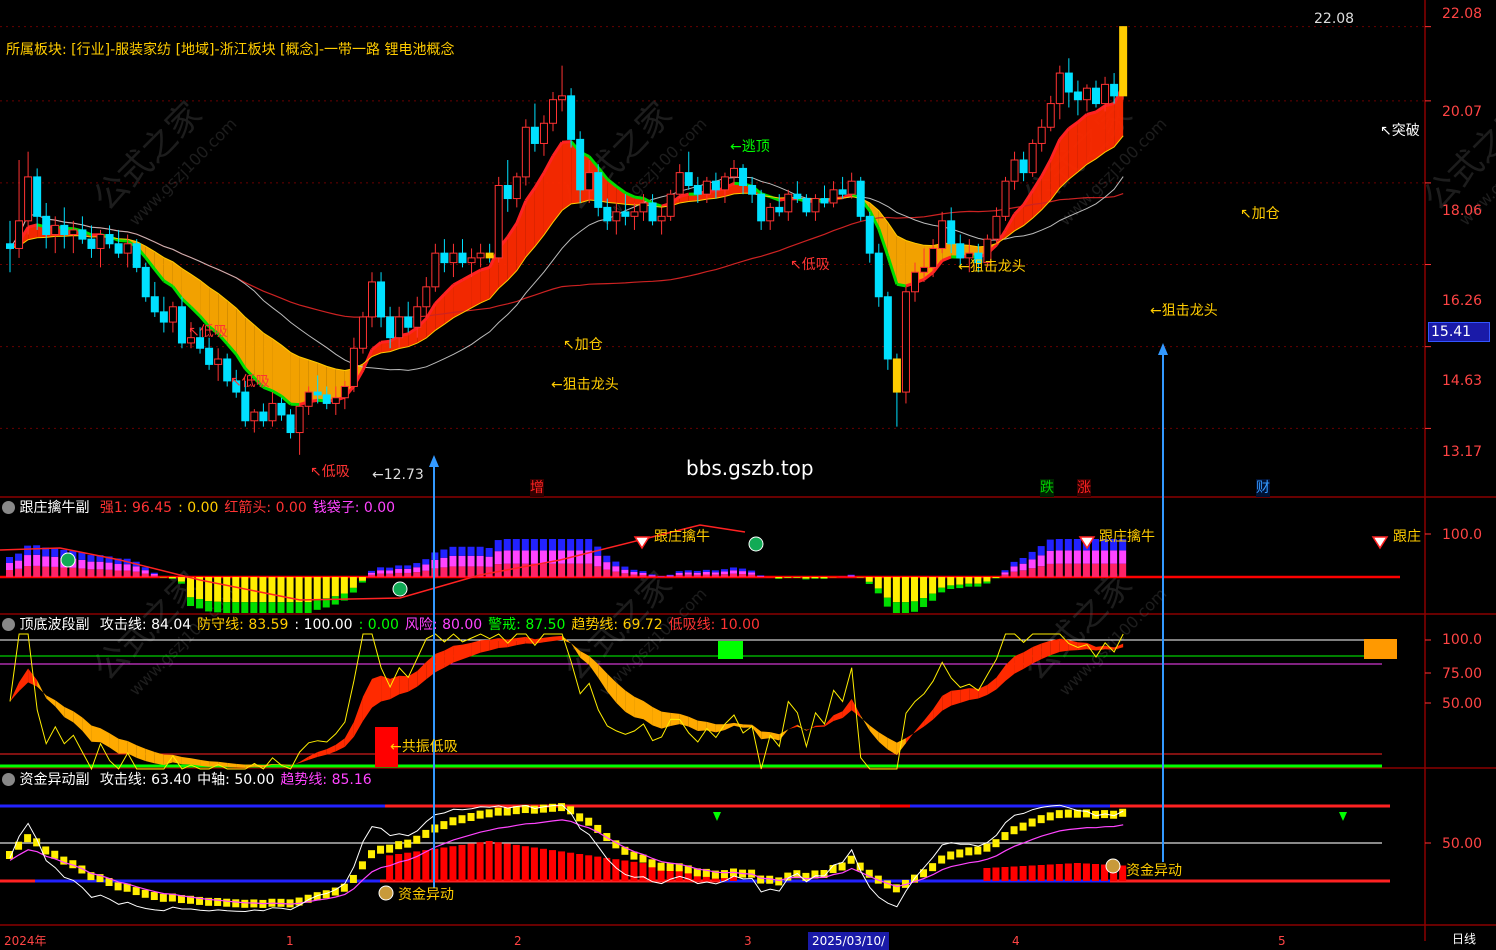  I want to click on period-label: 日线, so click(1464, 939).